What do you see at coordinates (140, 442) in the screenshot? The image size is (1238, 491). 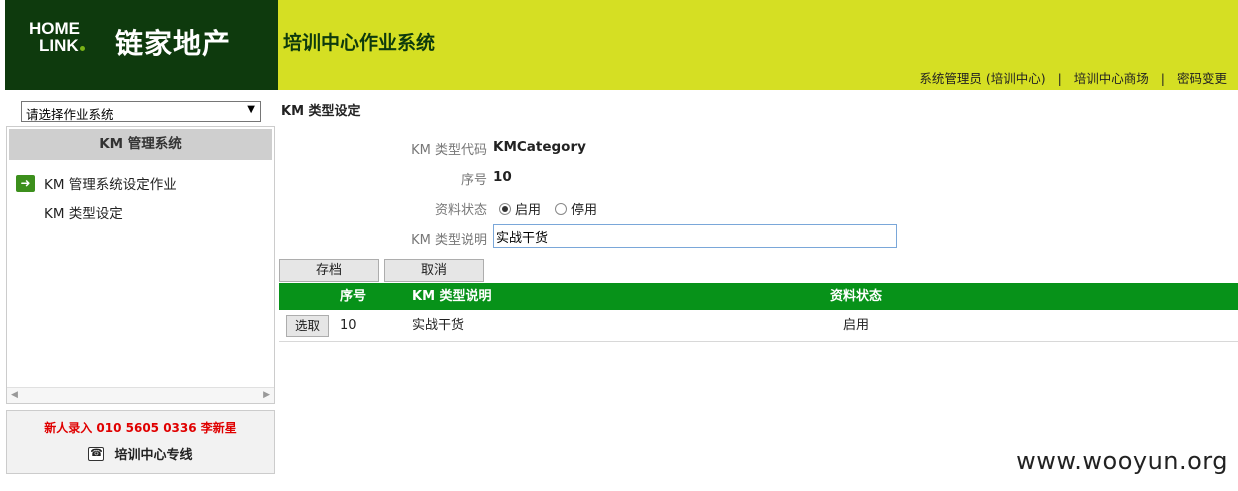 I see `hotline-box: 新人录入 010 5605 0336 李新星 ☎ 培训中心专线` at bounding box center [140, 442].